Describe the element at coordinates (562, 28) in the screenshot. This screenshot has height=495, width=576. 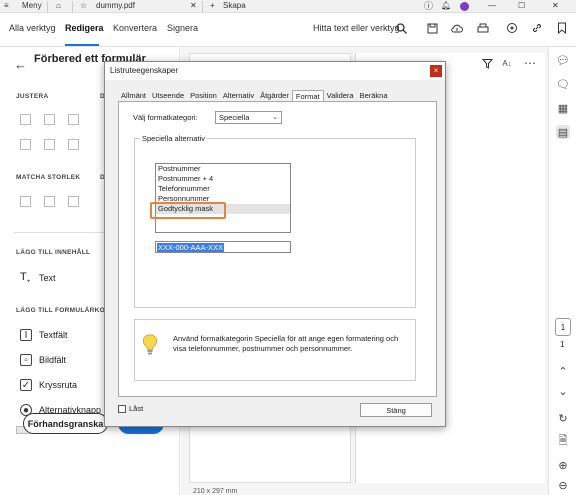
I see `bookmark-icon` at that location.